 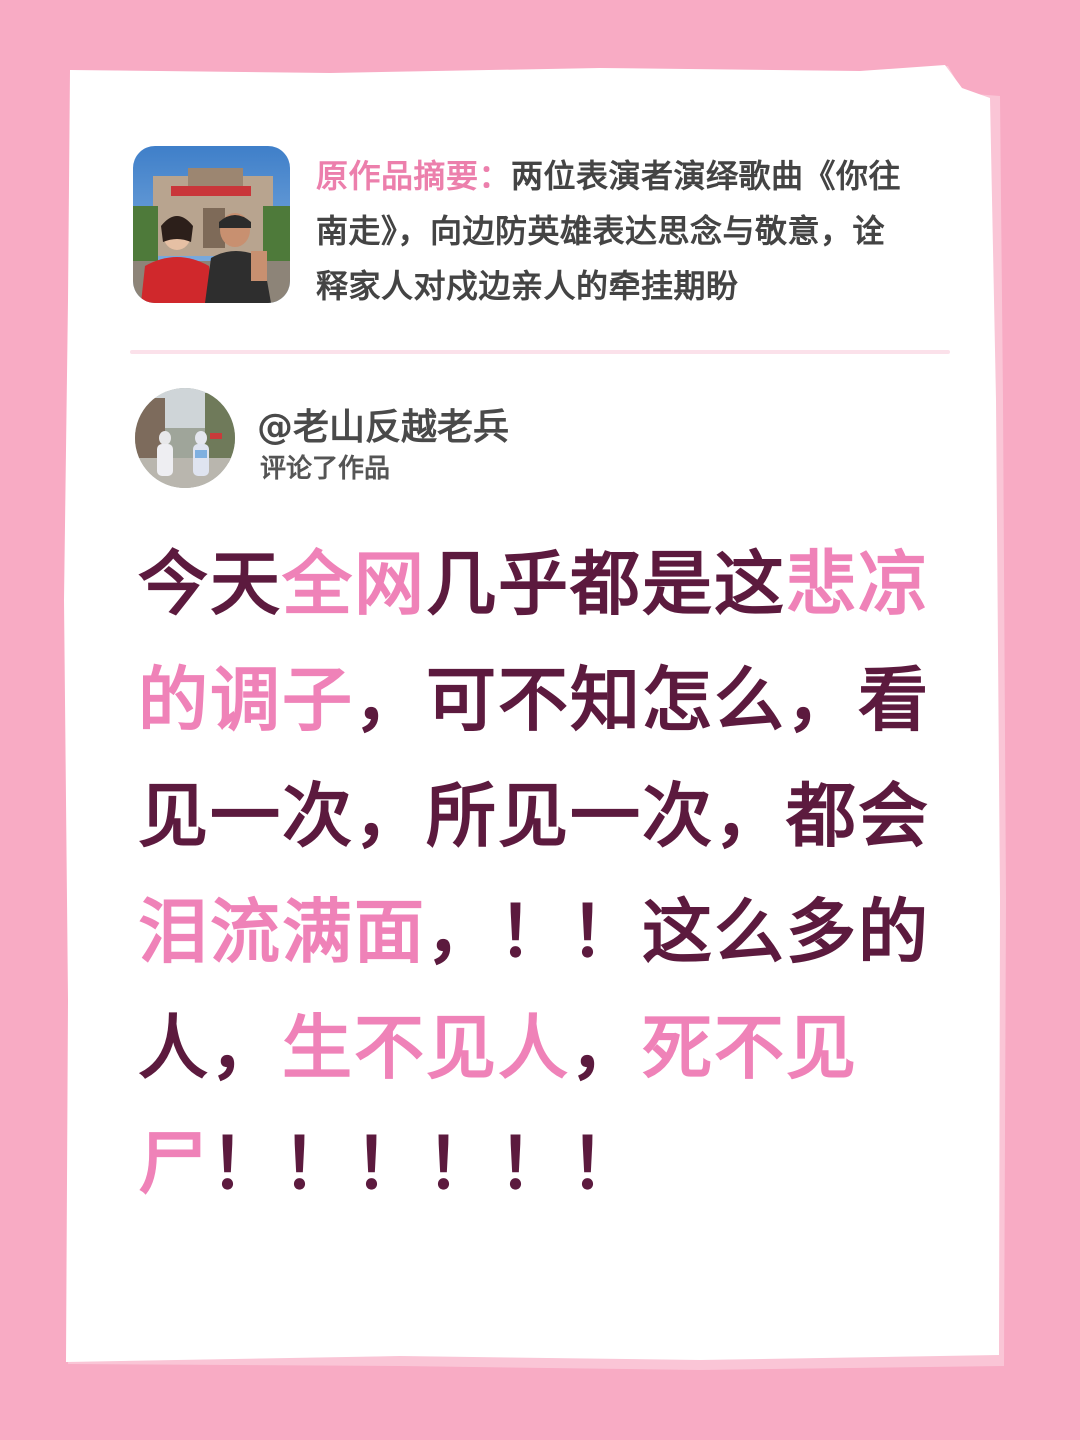 I want to click on comment-line: 人，生不见人，死不见, so click(x=543, y=1048).